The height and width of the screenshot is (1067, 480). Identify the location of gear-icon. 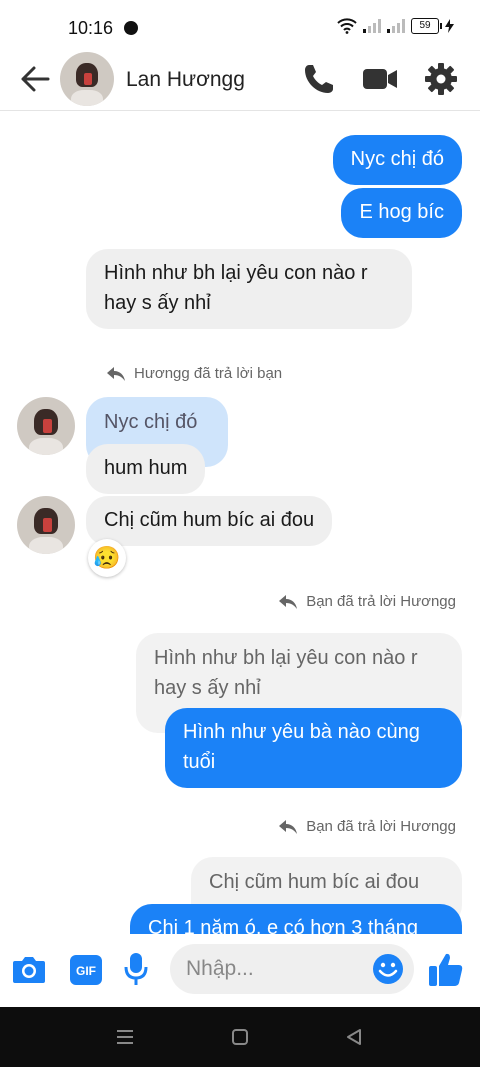
(441, 79).